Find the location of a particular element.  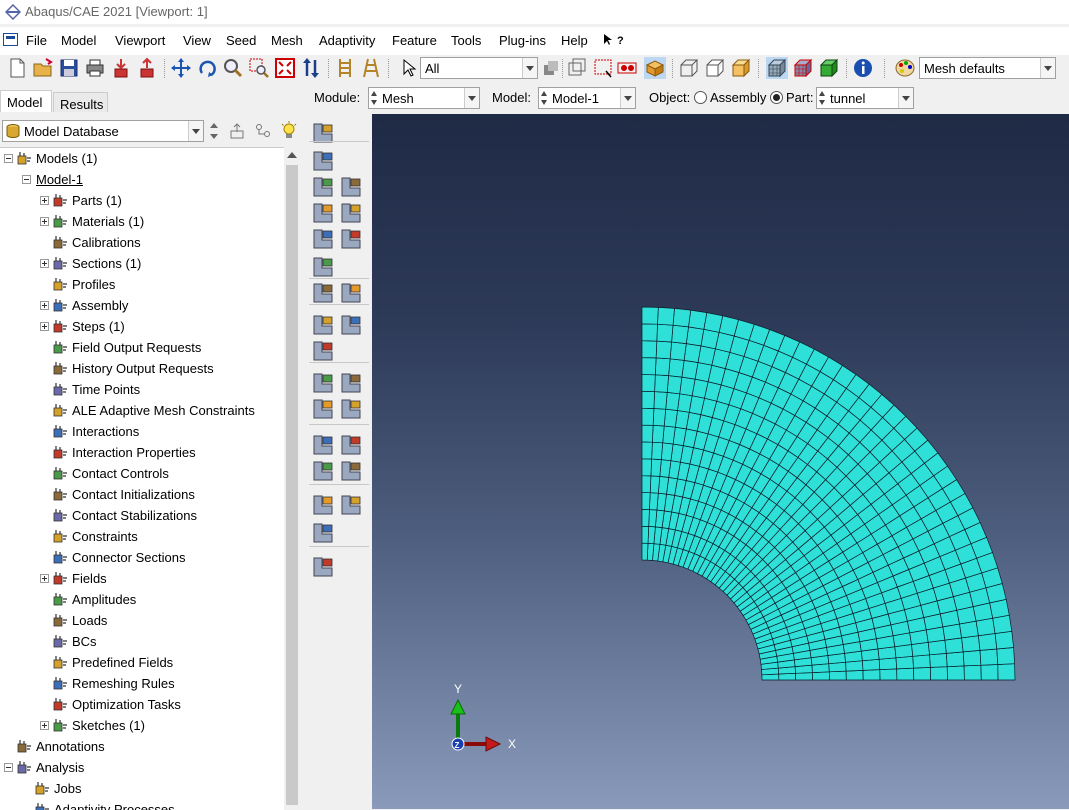

tree-item-jobs: Jobs is located at coordinates (142, 789).